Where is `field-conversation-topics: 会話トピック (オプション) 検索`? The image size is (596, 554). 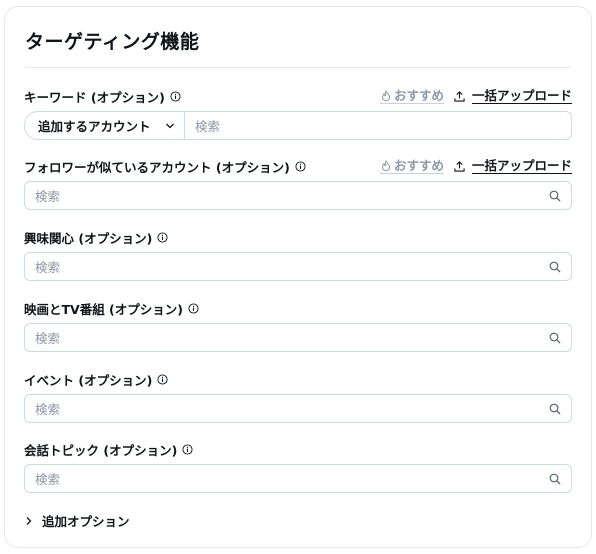 field-conversation-topics: 会話トピック (オプション) 検索 is located at coordinates (298, 466).